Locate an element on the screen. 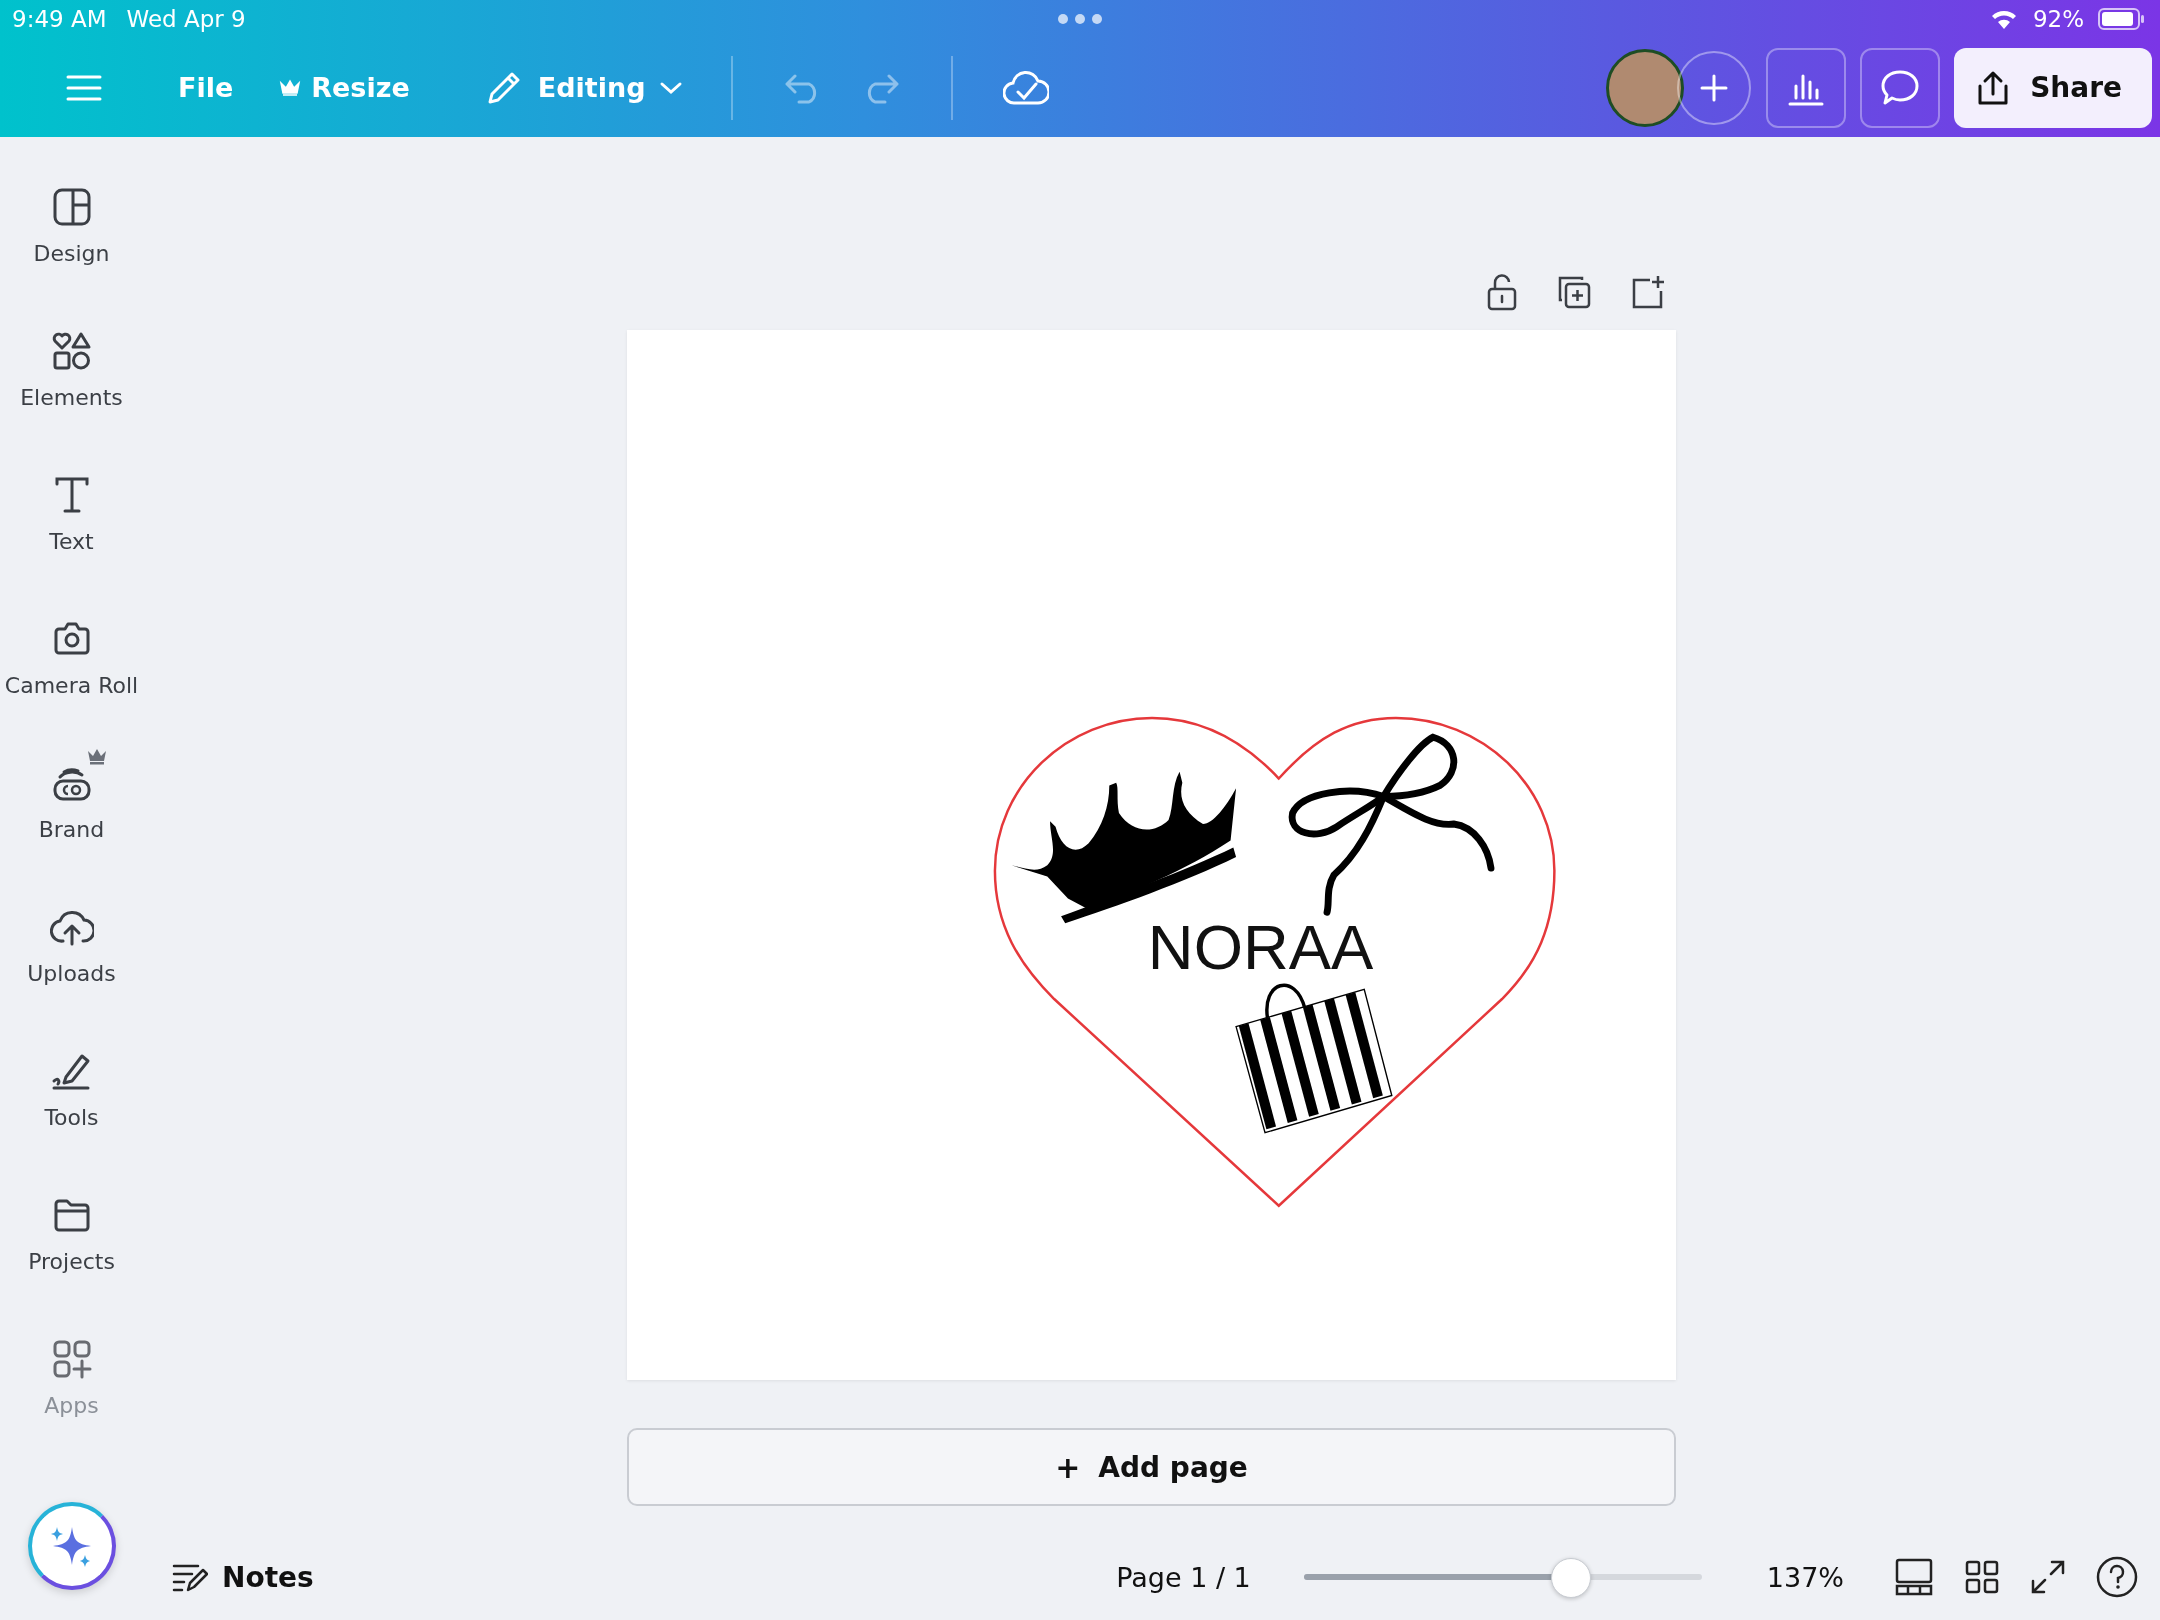  chevron-down-icon is located at coordinates (671, 87).